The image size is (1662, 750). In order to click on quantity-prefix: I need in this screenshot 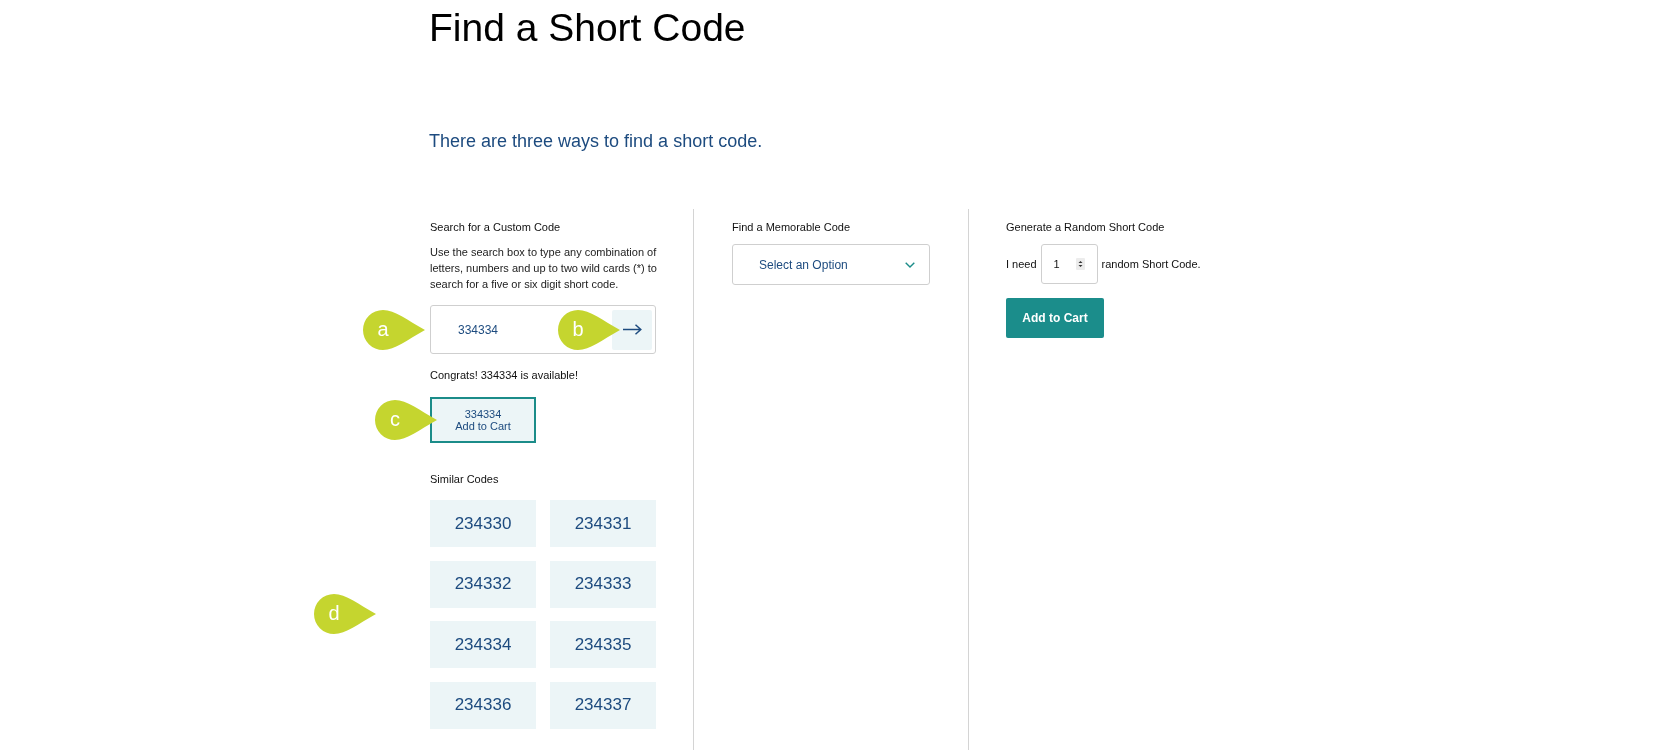, I will do `click(1021, 264)`.